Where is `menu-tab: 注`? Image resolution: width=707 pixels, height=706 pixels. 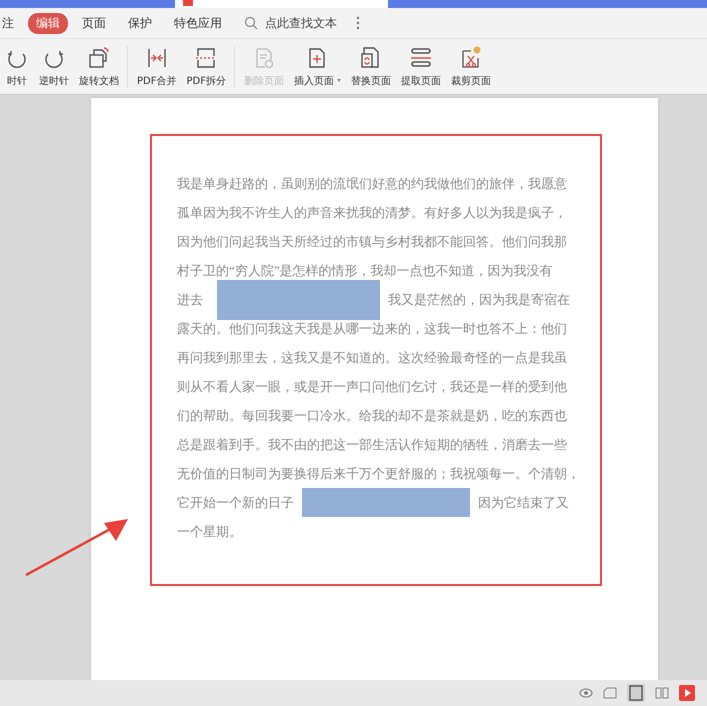 menu-tab: 注 is located at coordinates (11, 23).